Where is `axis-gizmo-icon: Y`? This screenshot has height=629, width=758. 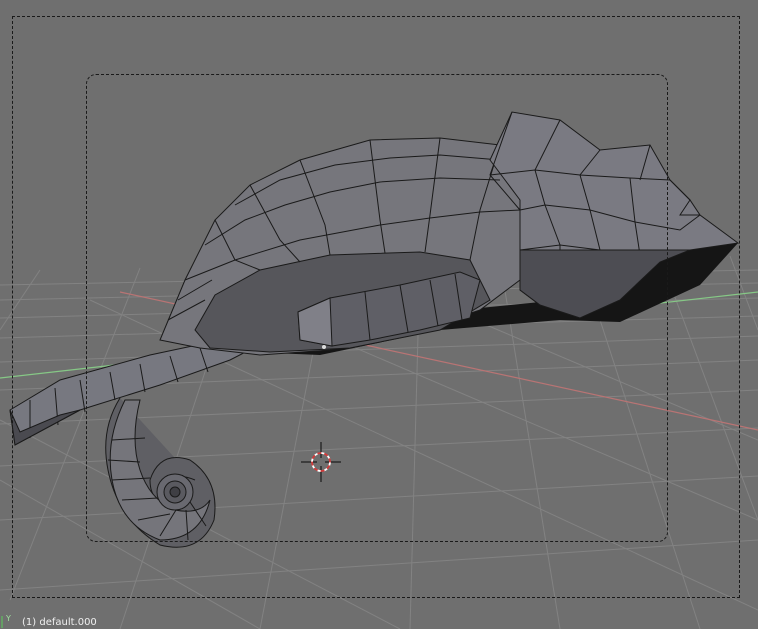 axis-gizmo-icon: Y is located at coordinates (6, 621).